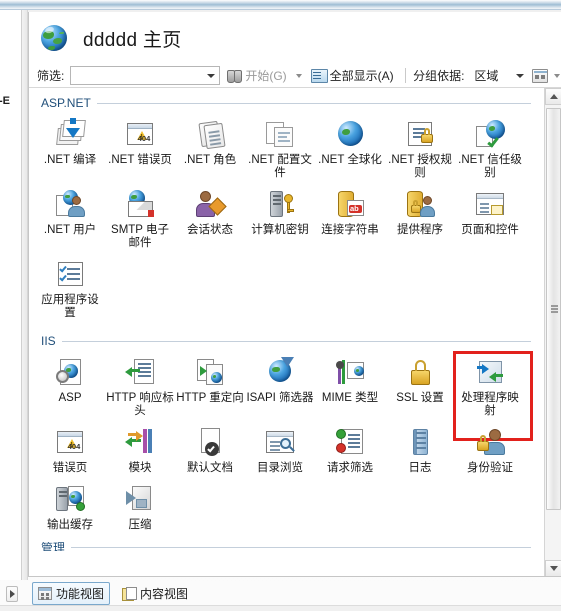  I want to click on feature-tile-label: 模块, so click(140, 468).